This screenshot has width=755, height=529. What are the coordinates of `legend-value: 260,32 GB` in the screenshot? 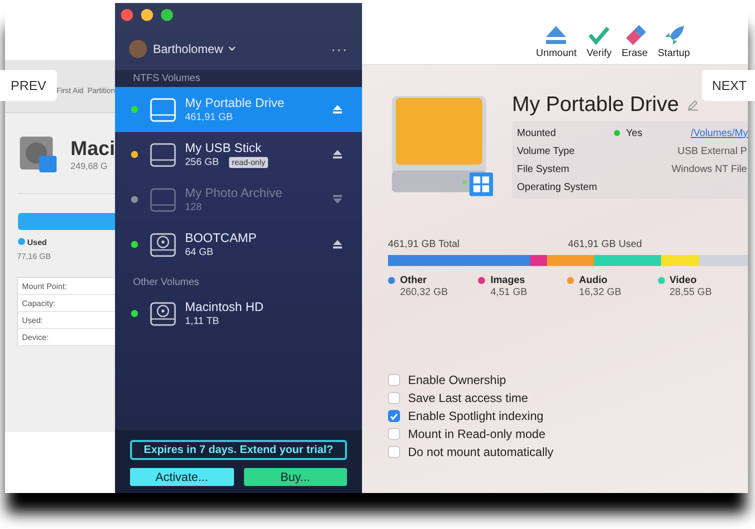 It's located at (424, 292).